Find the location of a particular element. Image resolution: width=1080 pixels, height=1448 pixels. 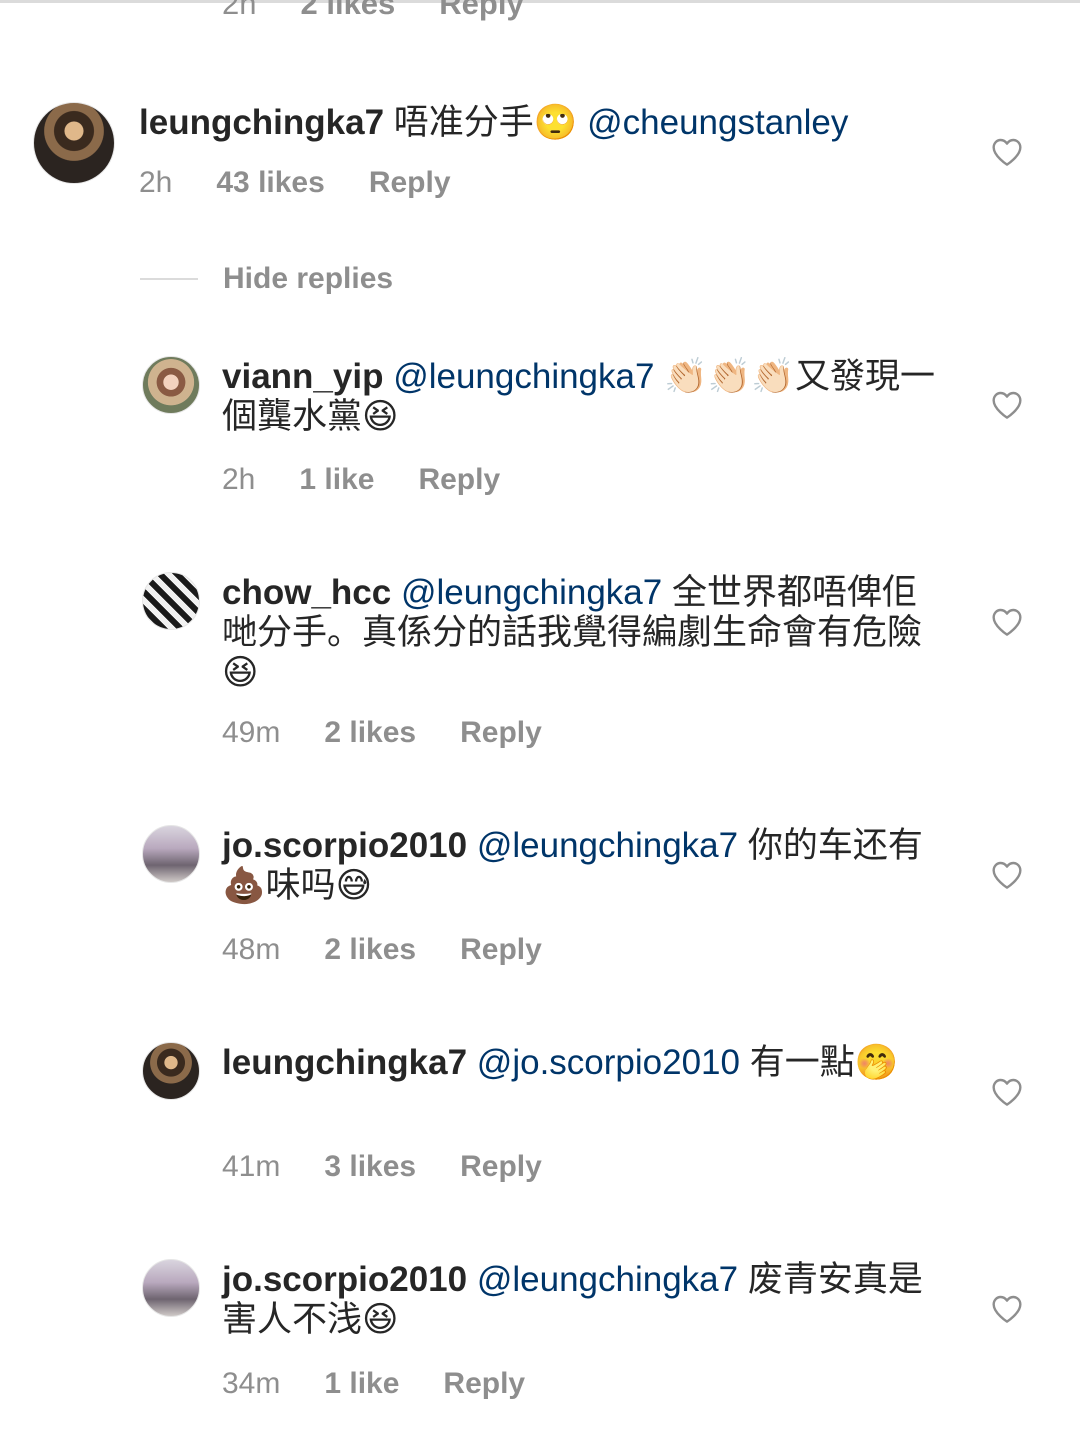

comment-text: leungchingka7 唔准分手🙄 @cheungstanley is located at coordinates (549, 123).